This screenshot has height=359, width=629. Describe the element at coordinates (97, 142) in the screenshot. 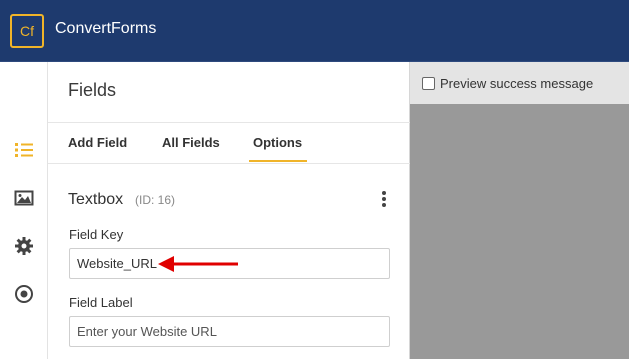

I see `tab-add-field: Add Field` at that location.